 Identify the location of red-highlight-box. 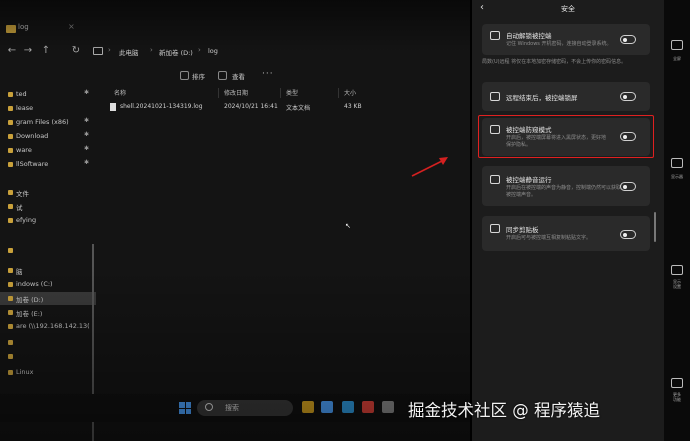
(566, 136).